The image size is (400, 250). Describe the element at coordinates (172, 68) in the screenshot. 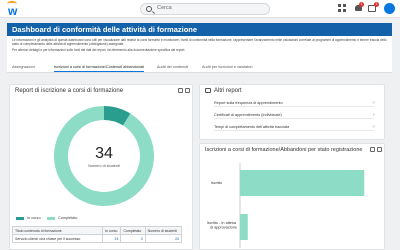

I see `tab-audit-contenuti: Audit dei contenuti` at that location.